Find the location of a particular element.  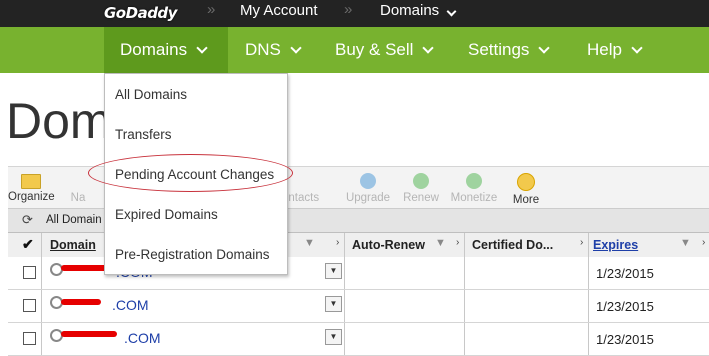

menu-item-pre-registration-domains: Pre-Registration Domains is located at coordinates (192, 254).